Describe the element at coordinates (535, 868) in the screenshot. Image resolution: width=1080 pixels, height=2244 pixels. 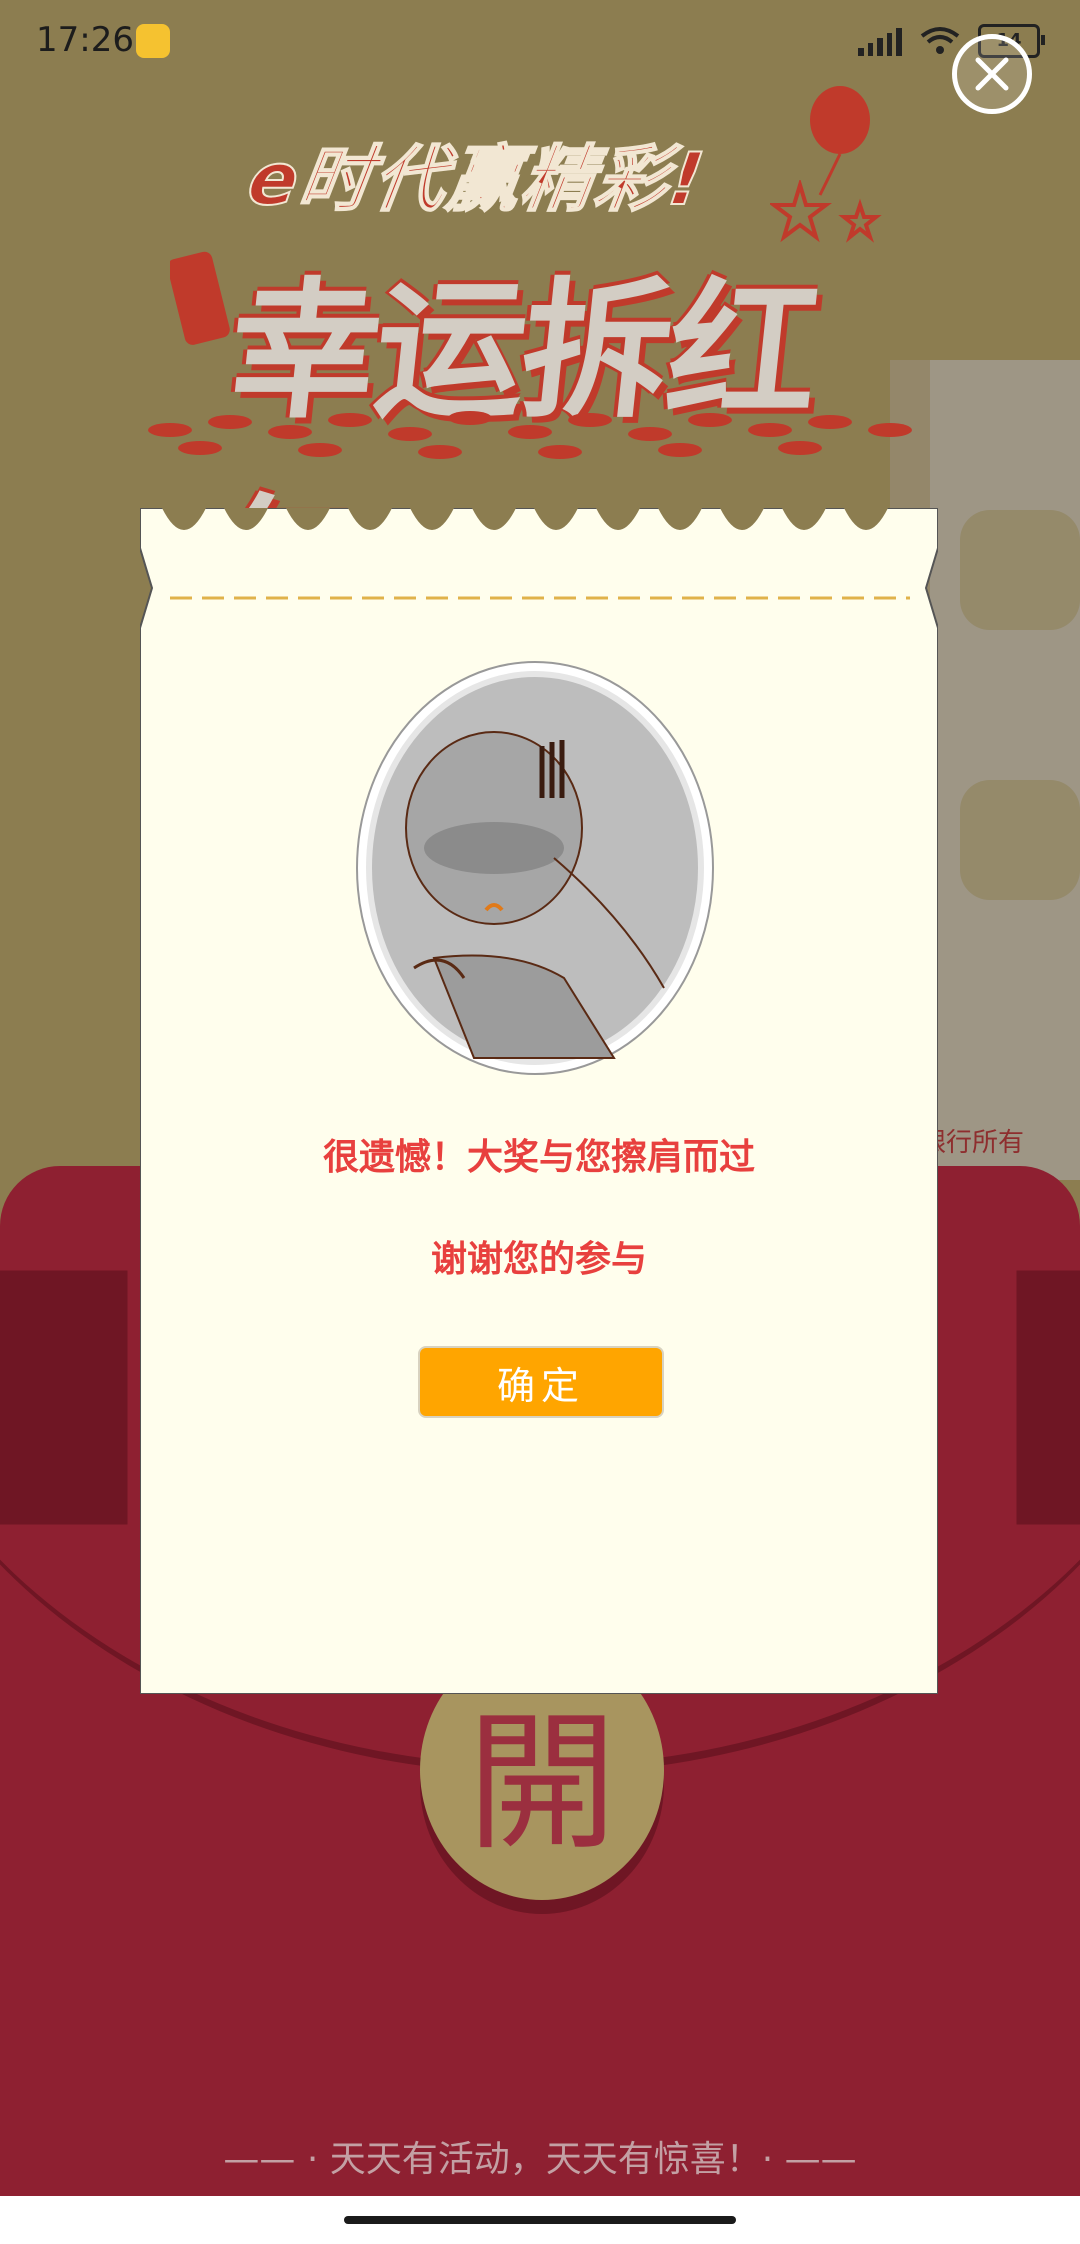
I see `sad-mascot-image` at that location.